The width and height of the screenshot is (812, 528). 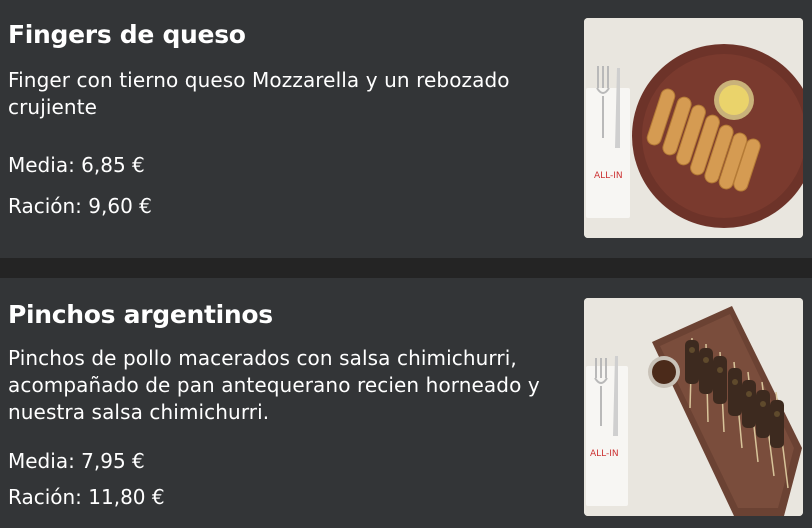 What do you see at coordinates (140, 314) in the screenshot?
I see `menu-item-title: Pinchos argentinos` at bounding box center [140, 314].